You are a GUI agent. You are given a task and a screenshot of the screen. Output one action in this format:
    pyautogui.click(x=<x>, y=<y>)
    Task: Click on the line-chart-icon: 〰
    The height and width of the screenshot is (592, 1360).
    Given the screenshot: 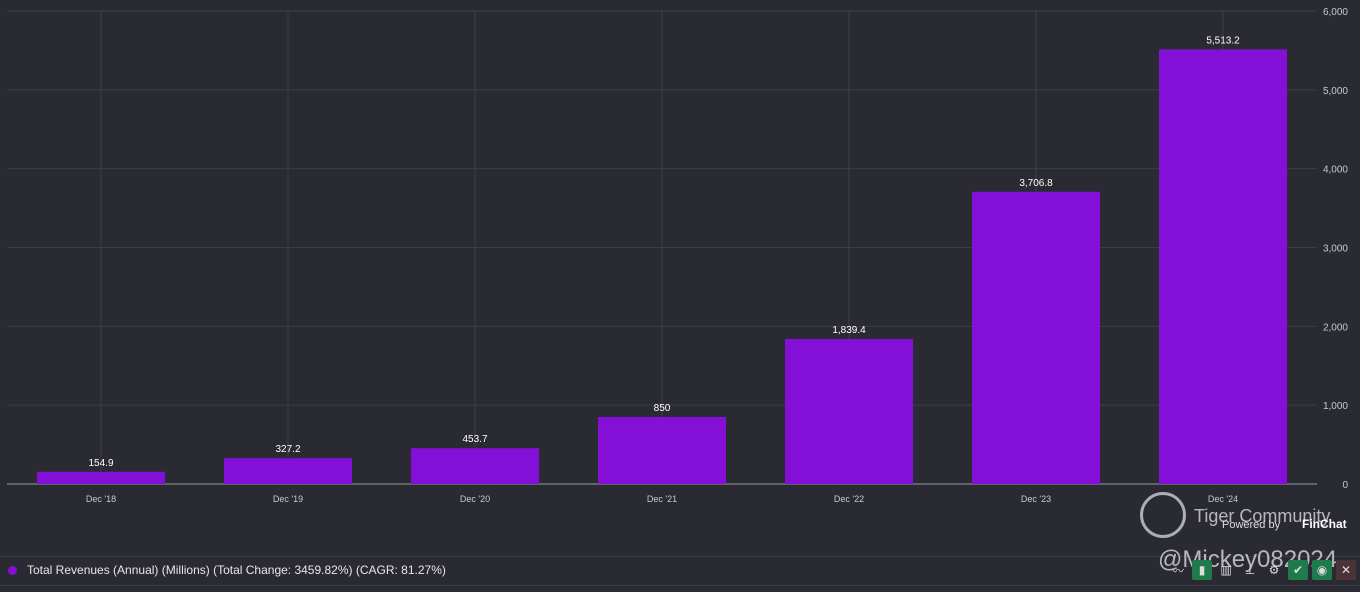 What is the action you would take?
    pyautogui.click(x=1178, y=570)
    